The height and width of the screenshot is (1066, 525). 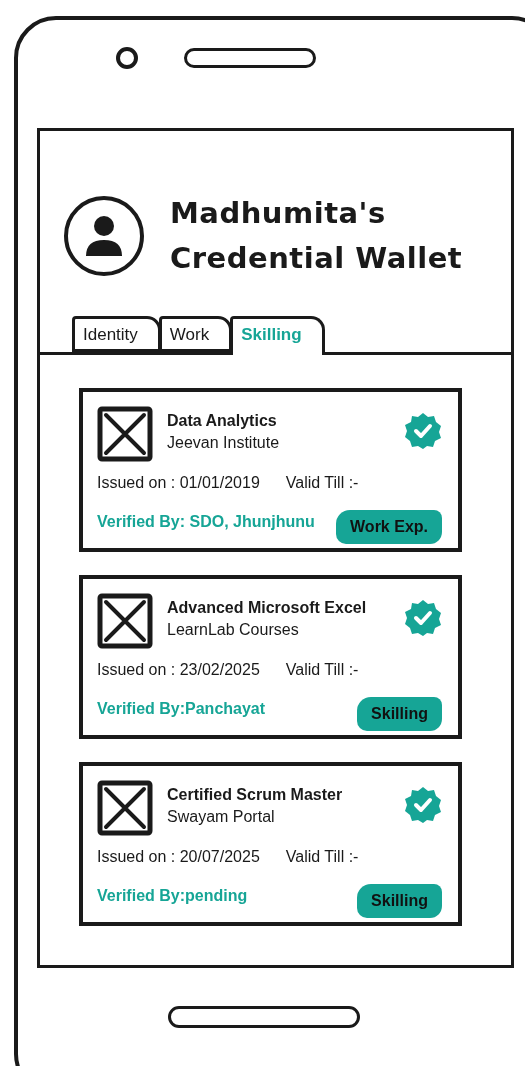 I want to click on avatar-icon, so click(x=104, y=236).